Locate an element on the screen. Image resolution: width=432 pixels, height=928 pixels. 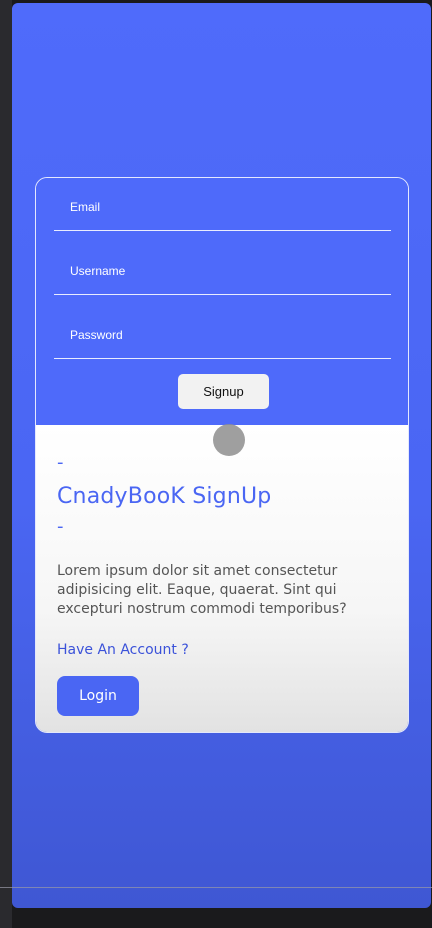
signup-button: Signup is located at coordinates (223, 391).